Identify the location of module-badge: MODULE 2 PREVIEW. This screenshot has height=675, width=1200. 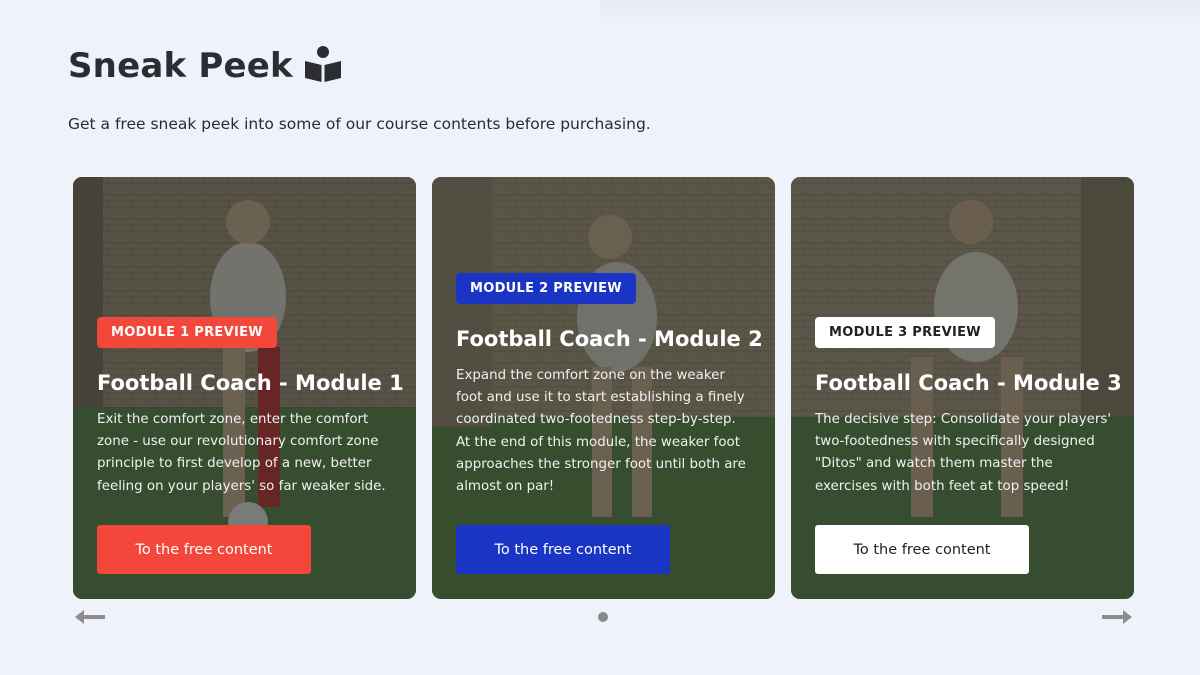
(546, 288).